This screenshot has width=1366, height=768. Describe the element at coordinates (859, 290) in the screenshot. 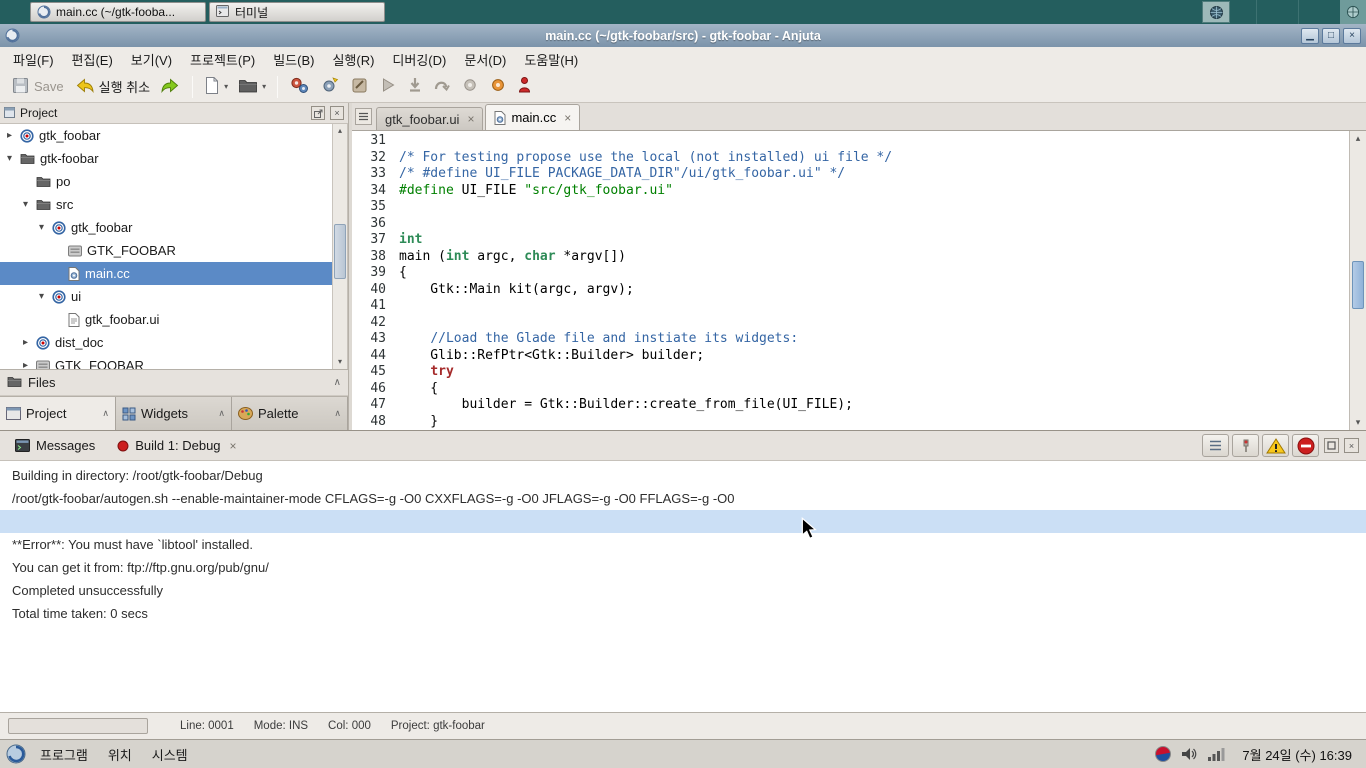

I see `code-line: 40 Gtk::Main kit(argc, argv);` at that location.